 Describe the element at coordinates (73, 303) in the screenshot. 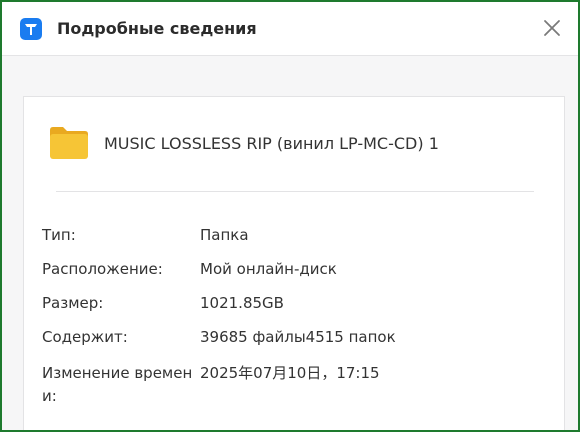

I see `detail-label: Размер:` at that location.